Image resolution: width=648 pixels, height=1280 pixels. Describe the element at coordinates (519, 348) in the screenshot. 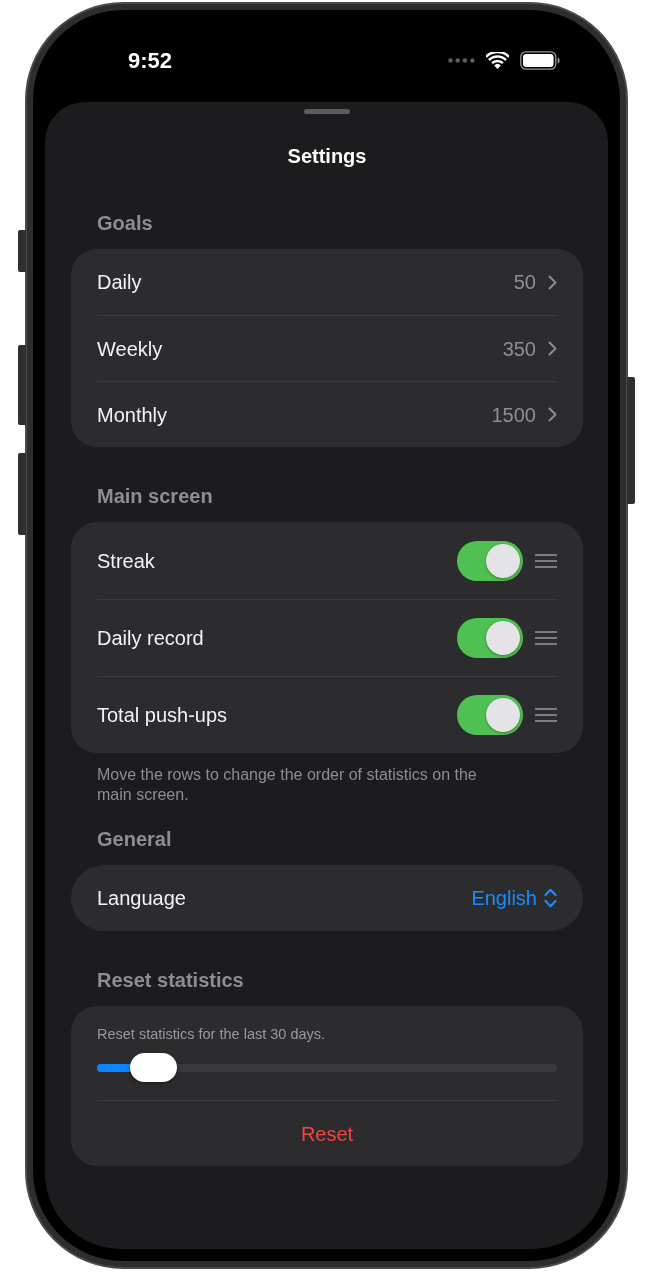

I see `row-value: 350` at that location.